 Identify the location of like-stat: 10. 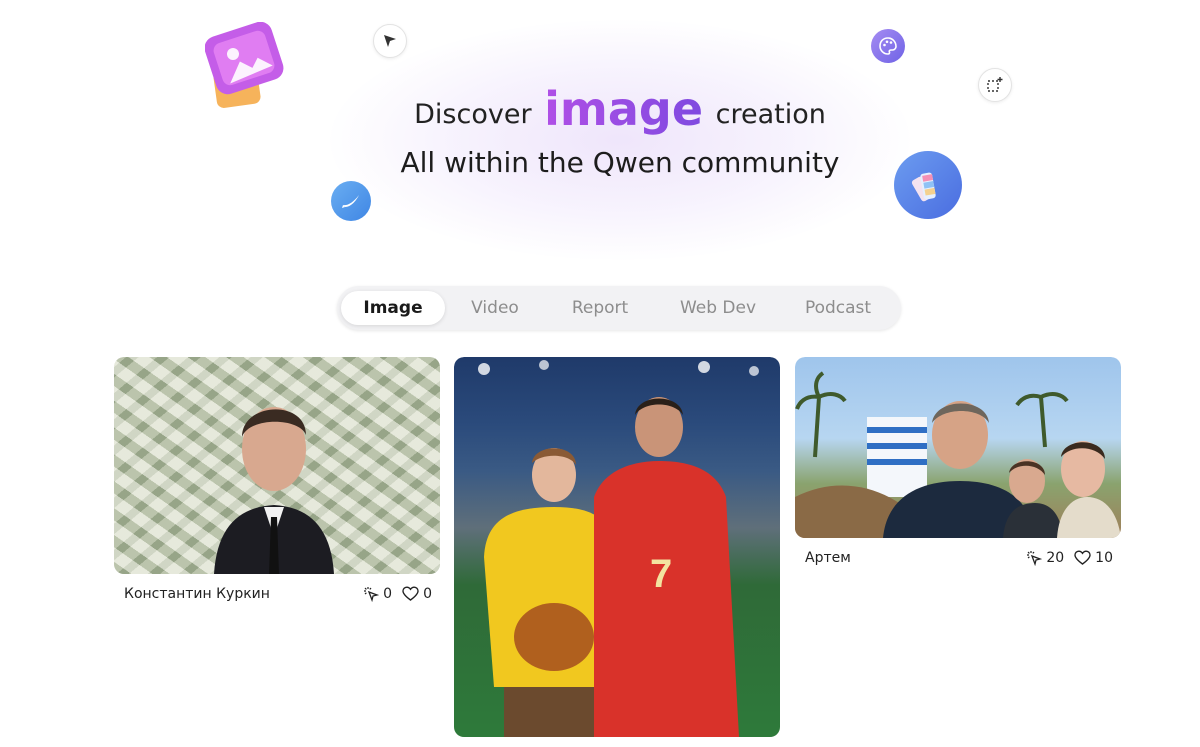
(1093, 558).